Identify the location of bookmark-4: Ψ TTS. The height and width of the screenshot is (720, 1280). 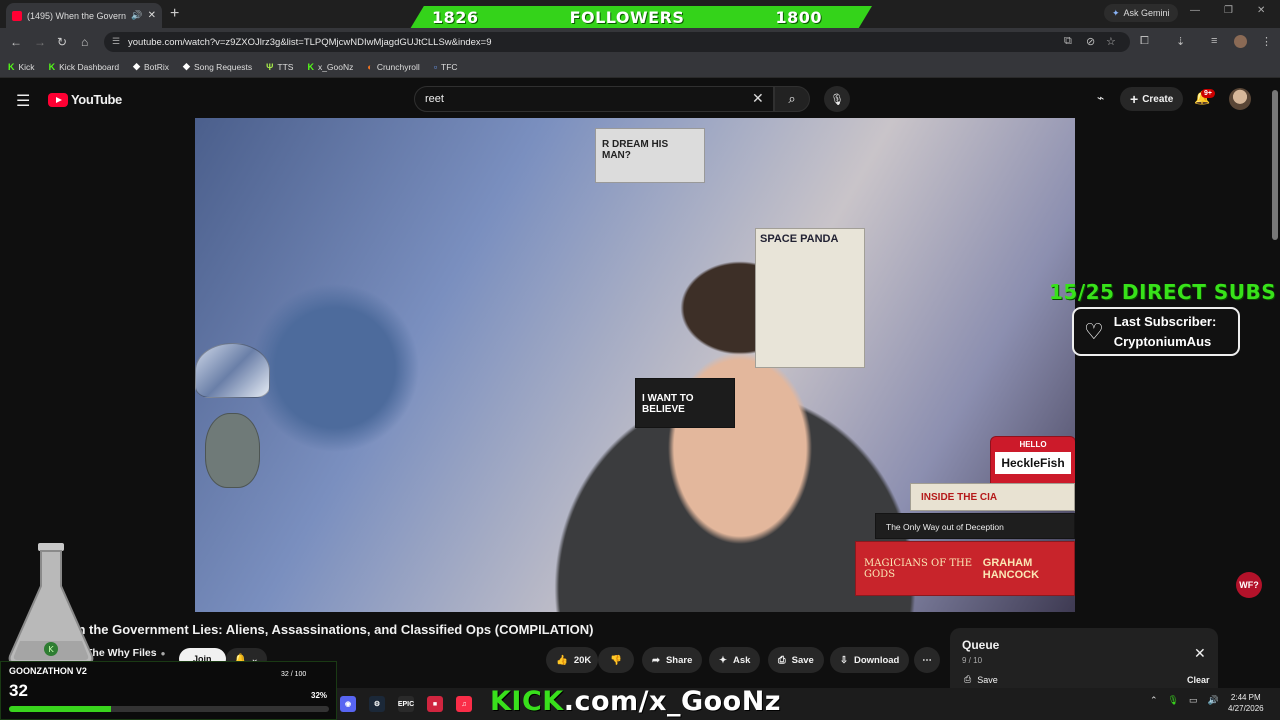
(279, 67).